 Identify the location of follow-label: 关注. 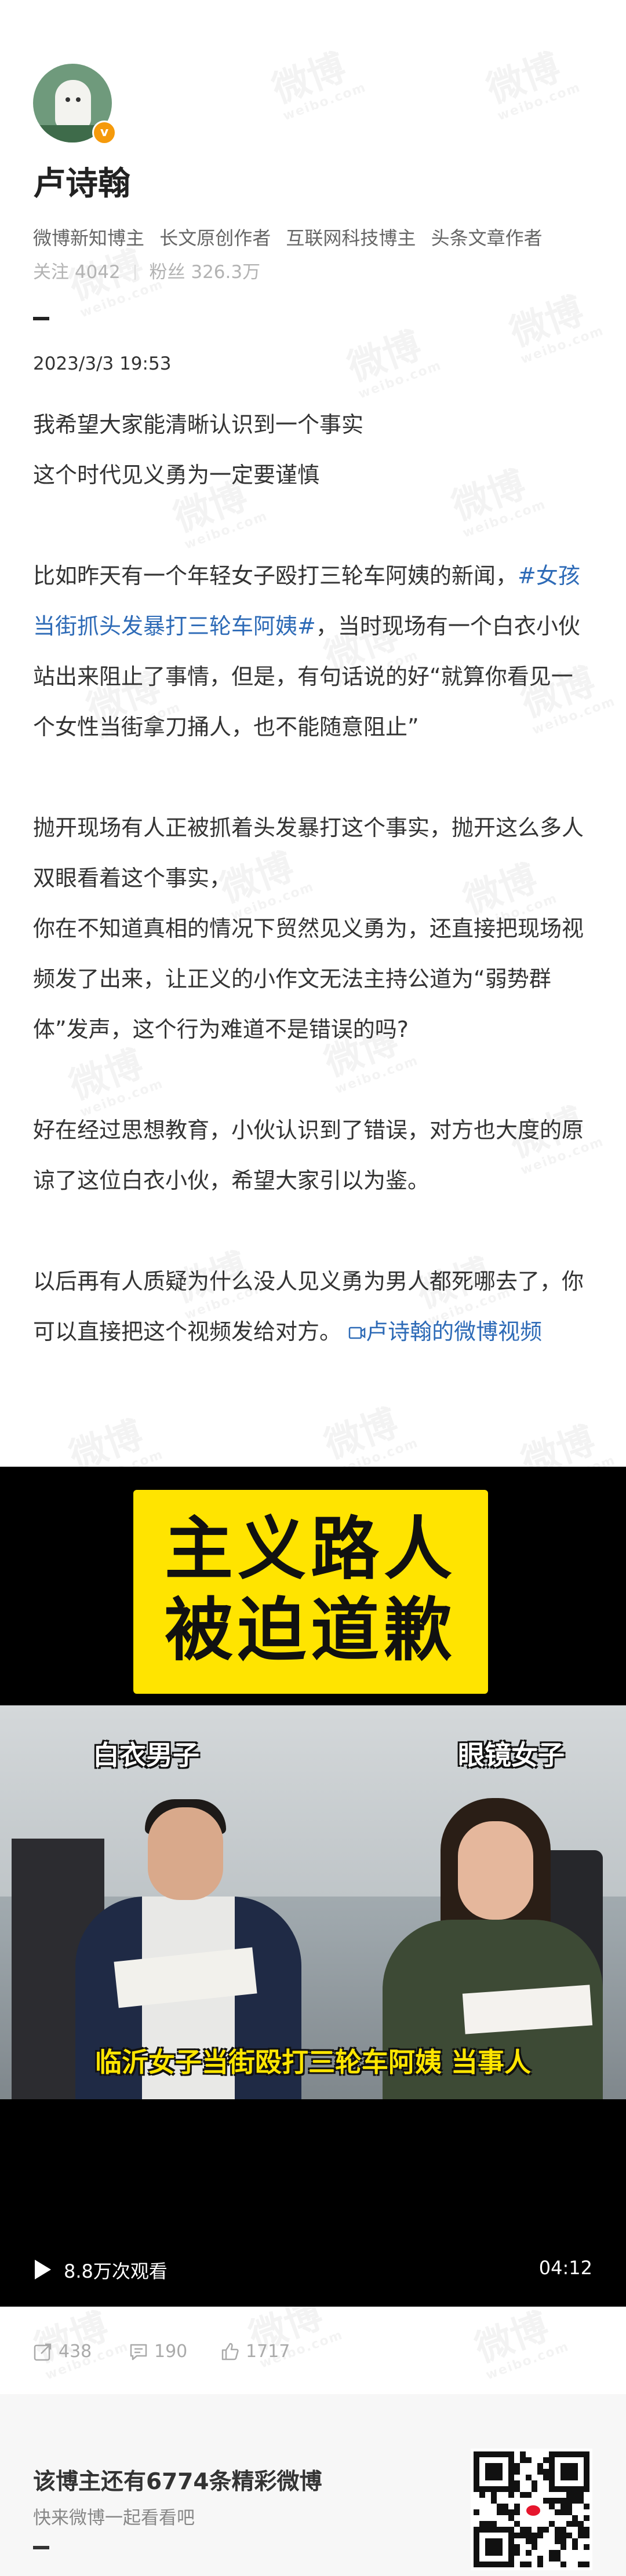
(51, 272).